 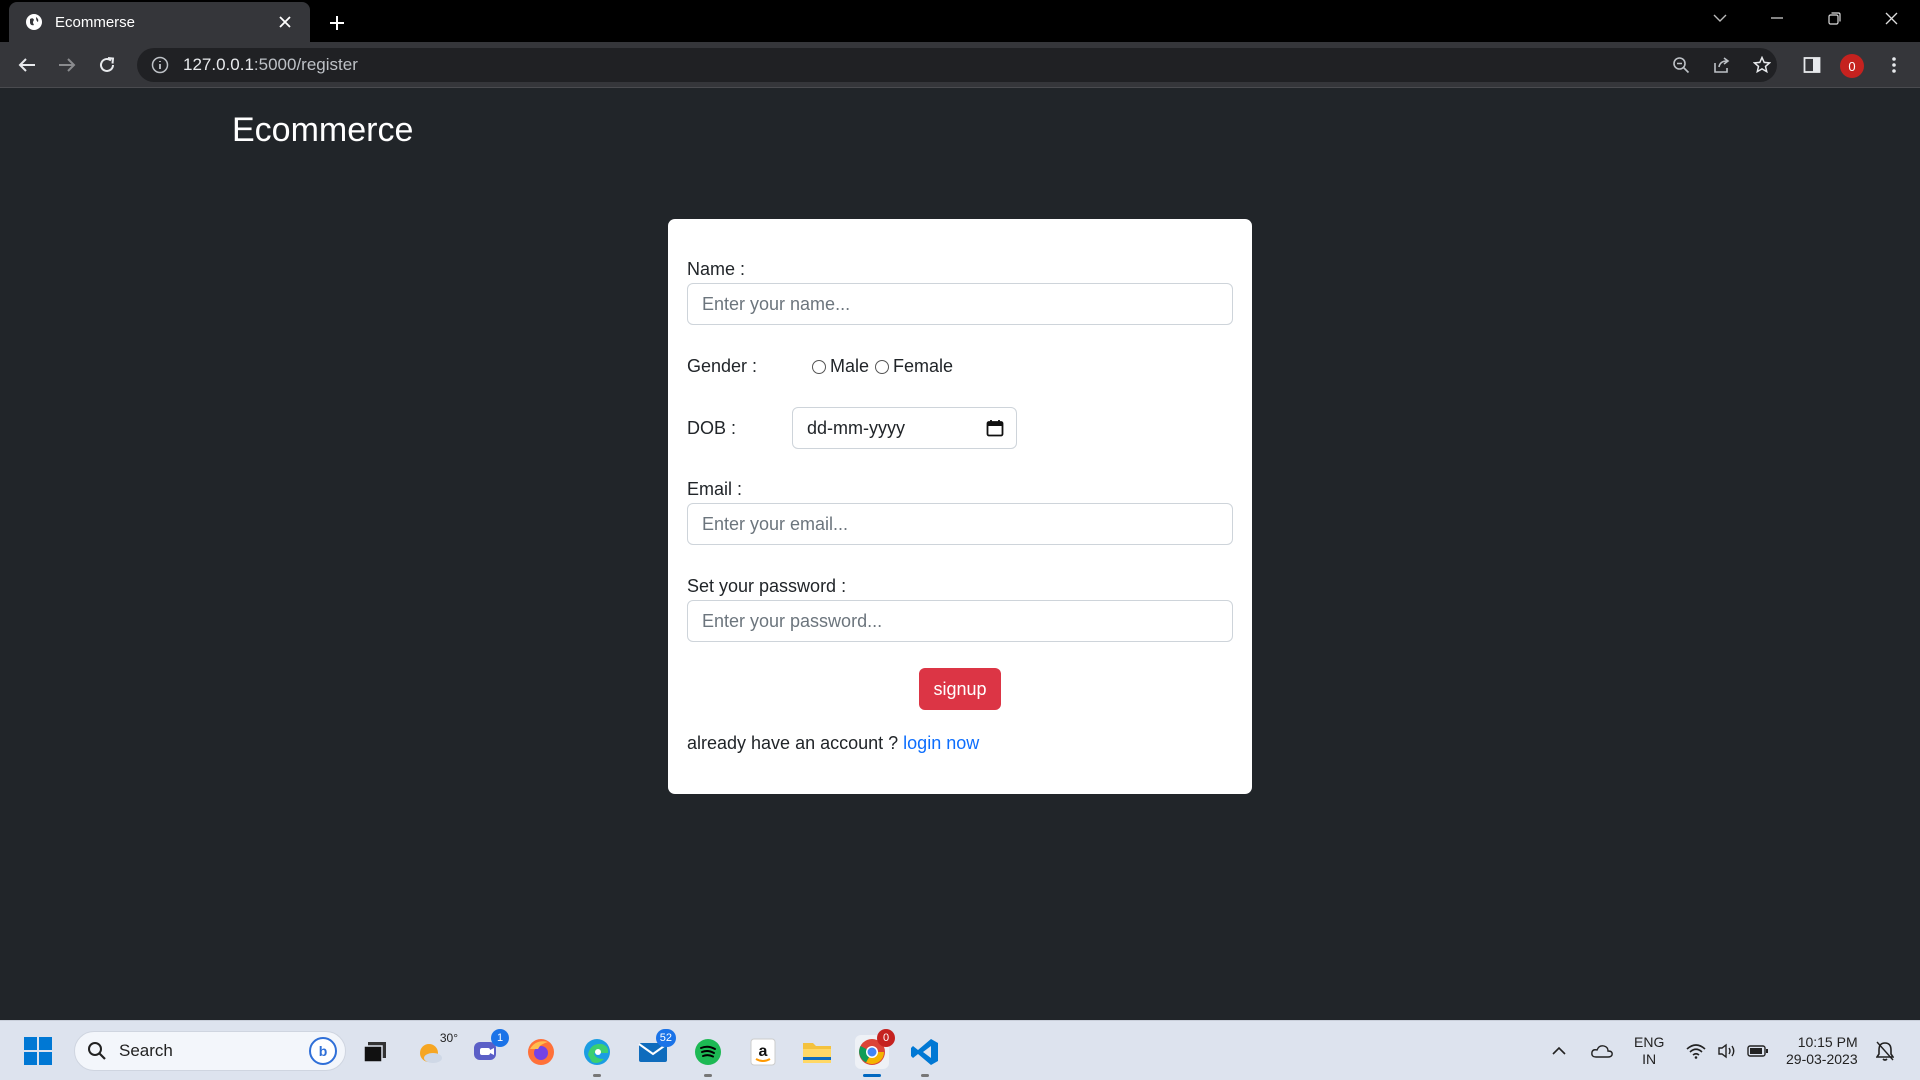 What do you see at coordinates (856, 427) in the screenshot?
I see `dob-placeholder: dd-mm-yyyy` at bounding box center [856, 427].